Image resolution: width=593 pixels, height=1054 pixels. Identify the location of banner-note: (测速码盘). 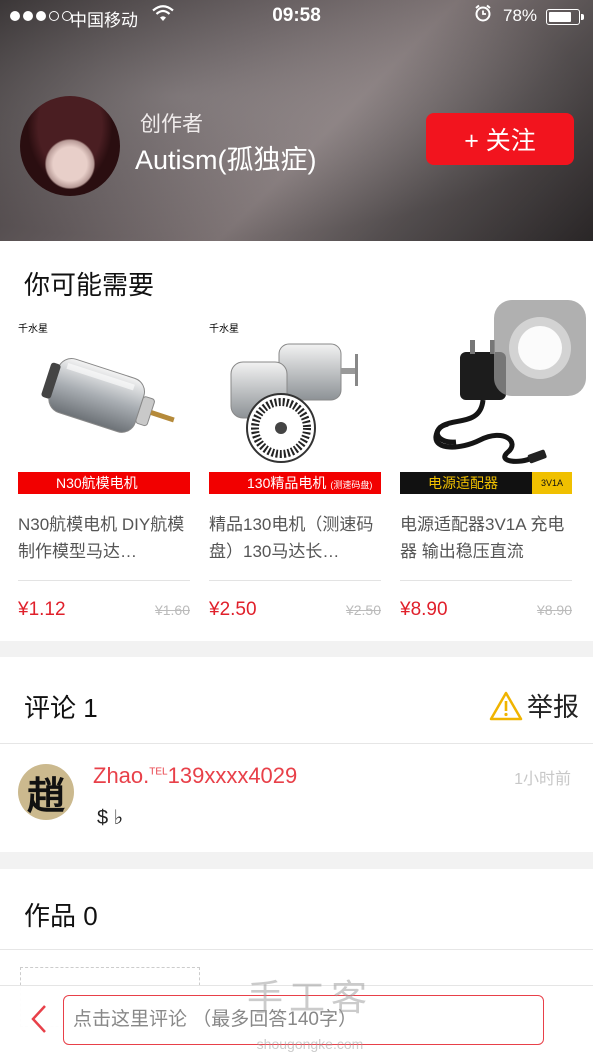
(351, 485).